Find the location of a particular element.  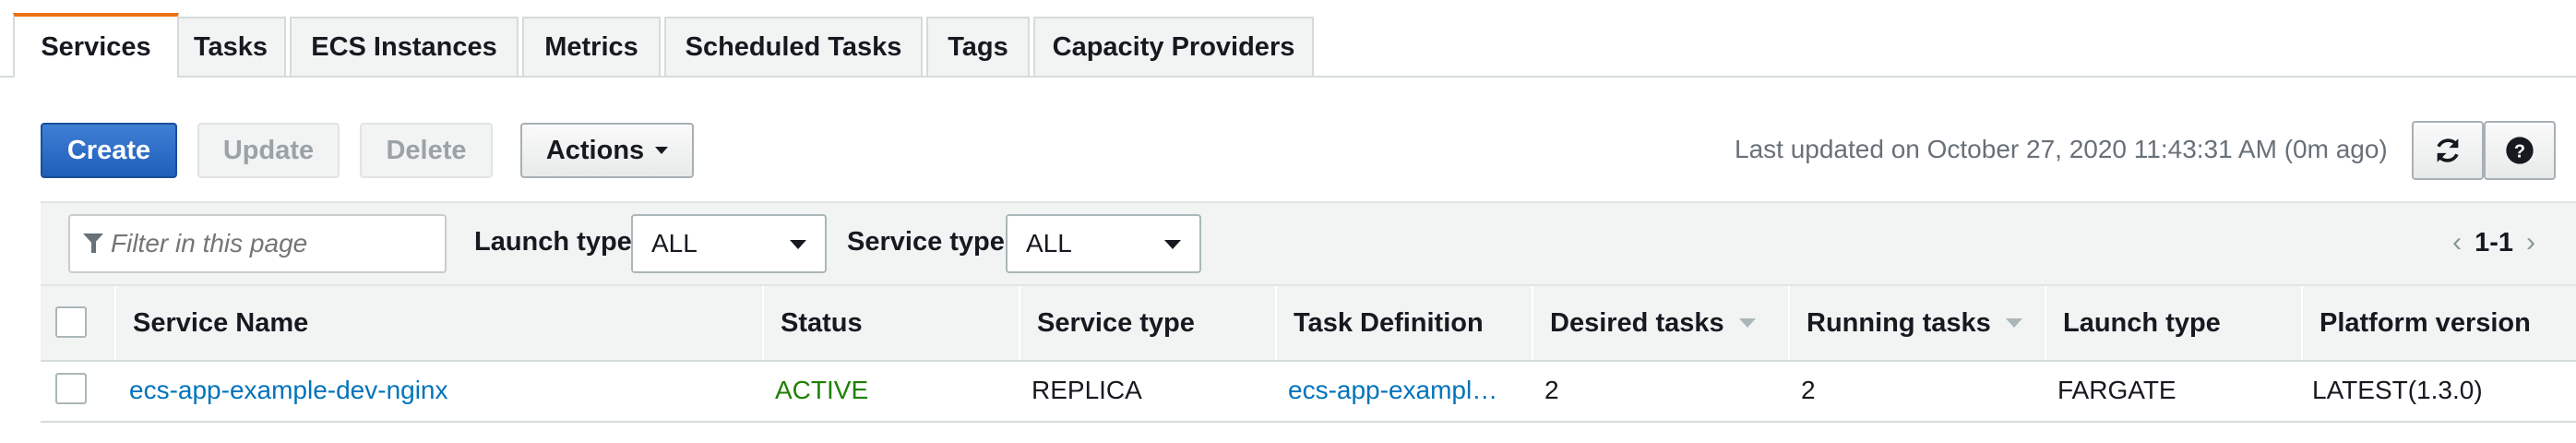

column-header-label: Platform version is located at coordinates (2425, 323).